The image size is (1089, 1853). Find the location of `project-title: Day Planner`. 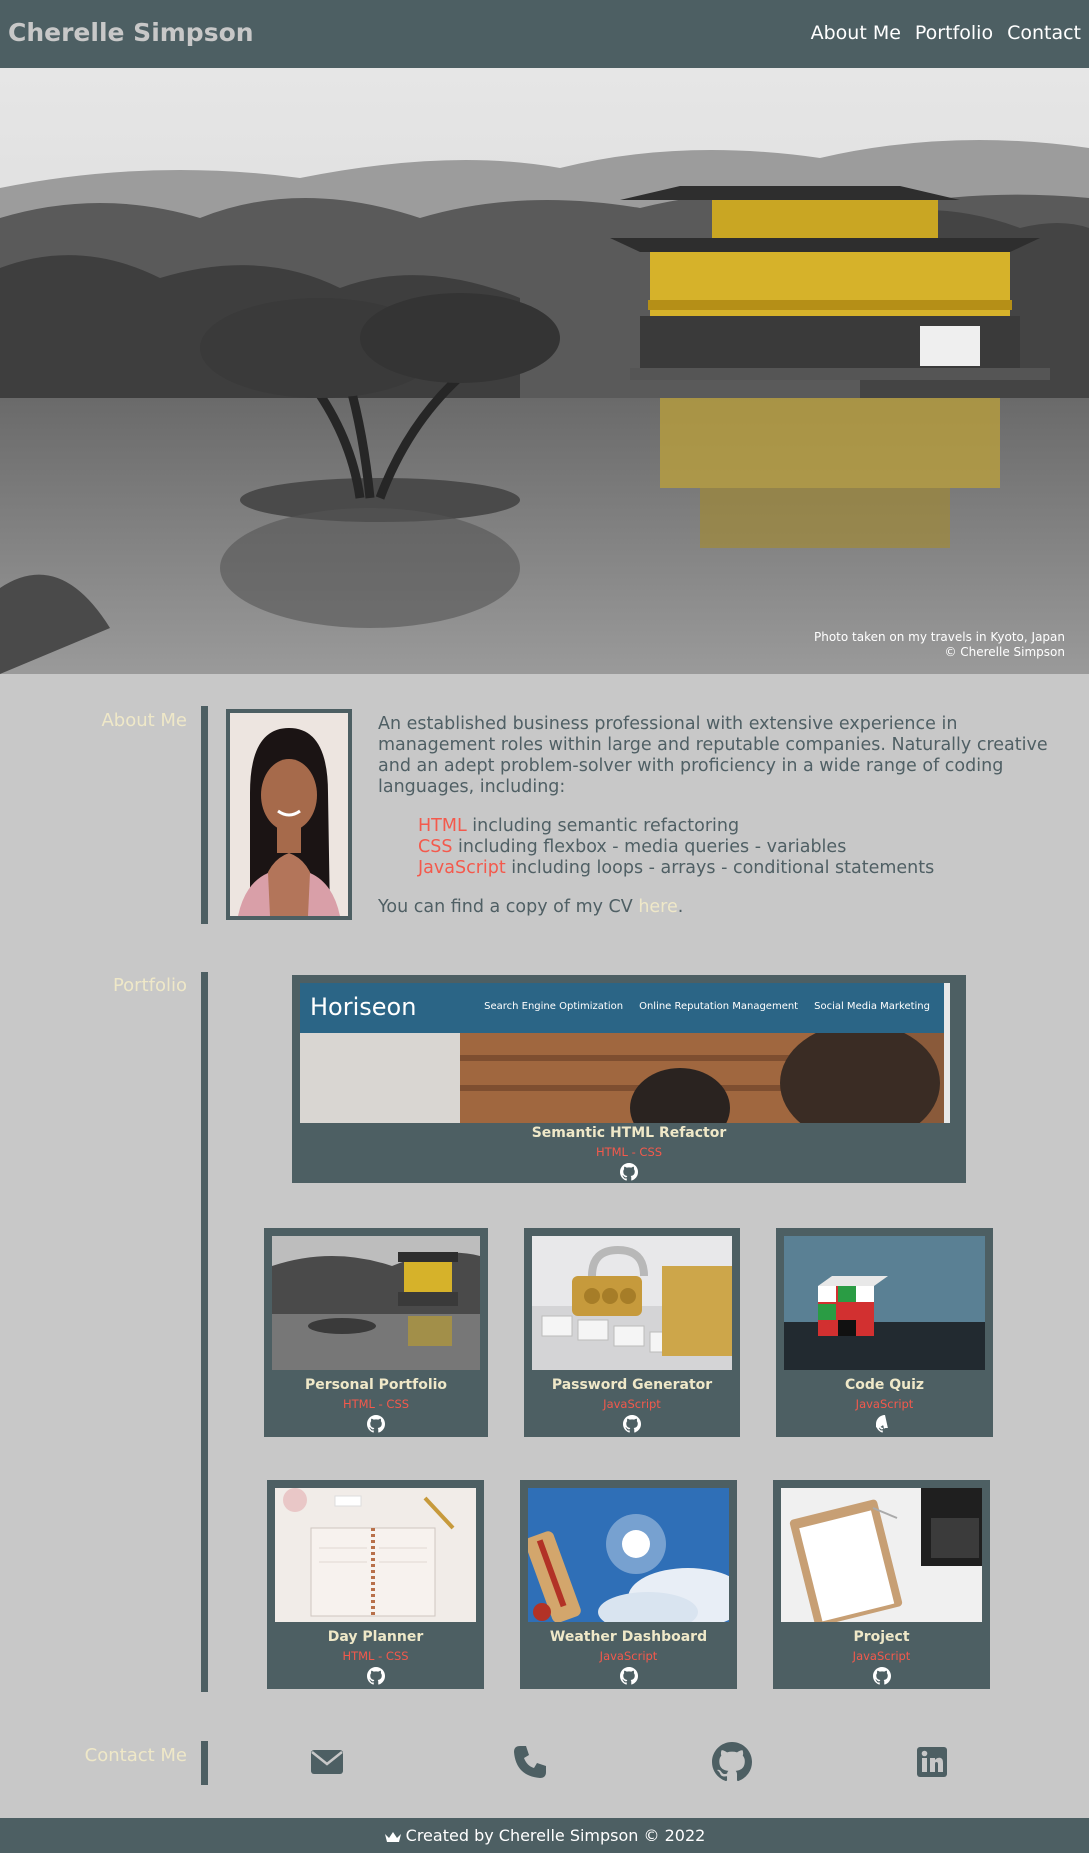

project-title: Day Planner is located at coordinates (375, 1637).